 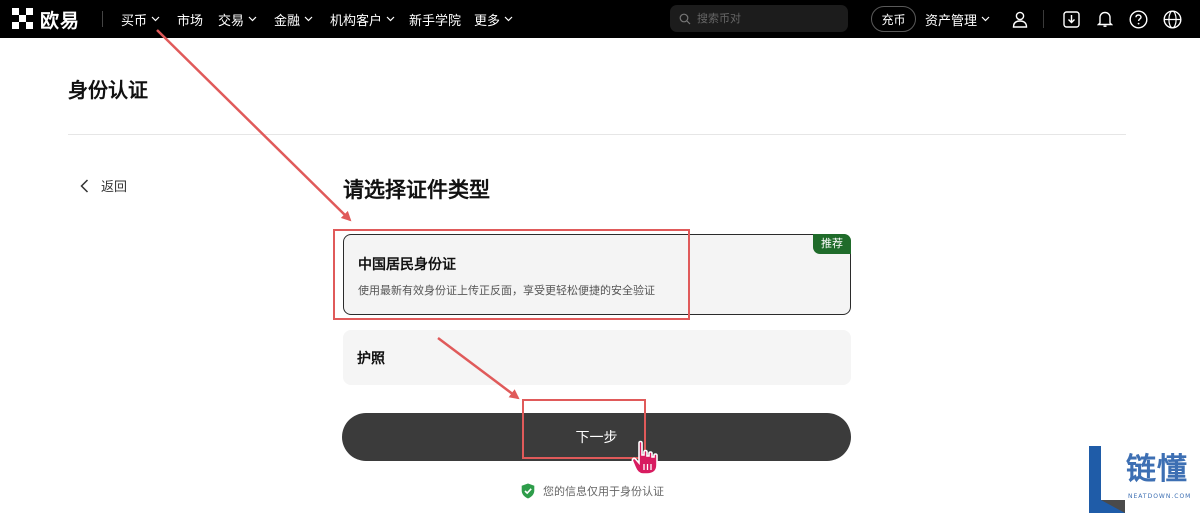 I want to click on next-step-button: 下一步, so click(x=596, y=437).